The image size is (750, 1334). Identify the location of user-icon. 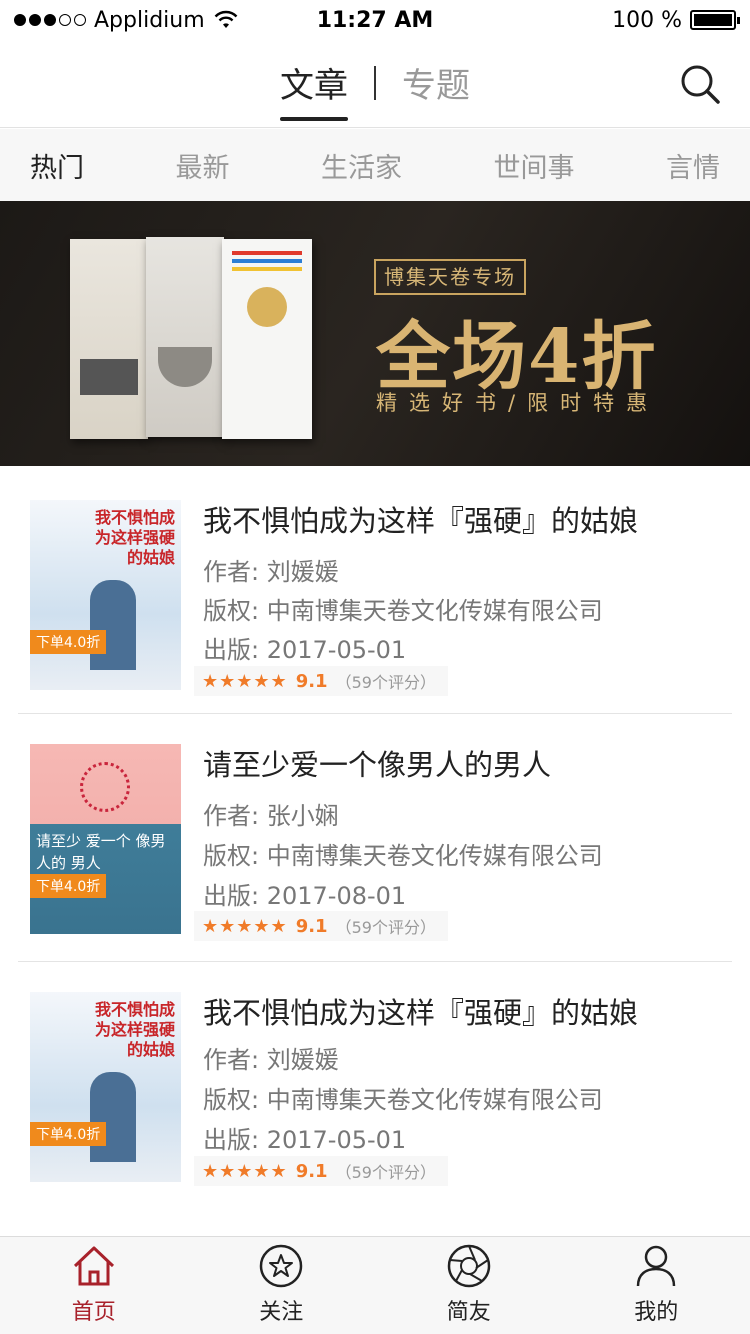
(656, 1266).